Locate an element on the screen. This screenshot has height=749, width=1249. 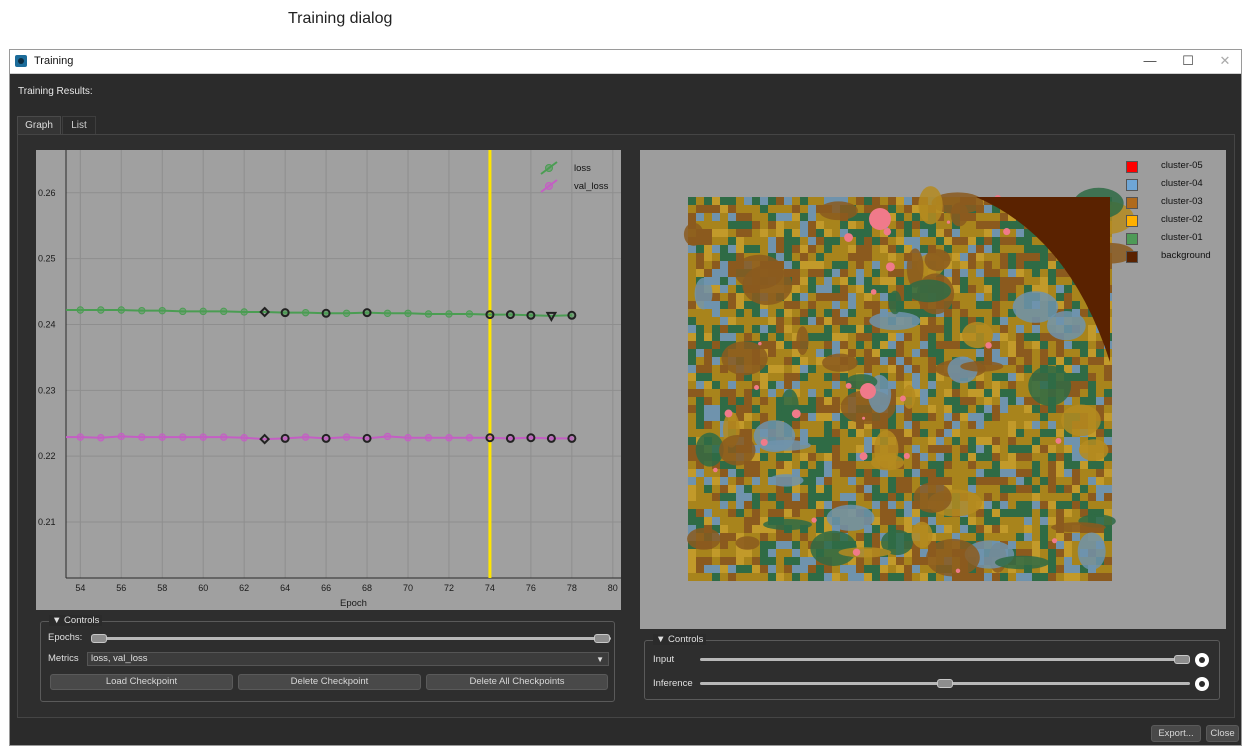
legend-label: cluster-03 is located at coordinates (1182, 201).